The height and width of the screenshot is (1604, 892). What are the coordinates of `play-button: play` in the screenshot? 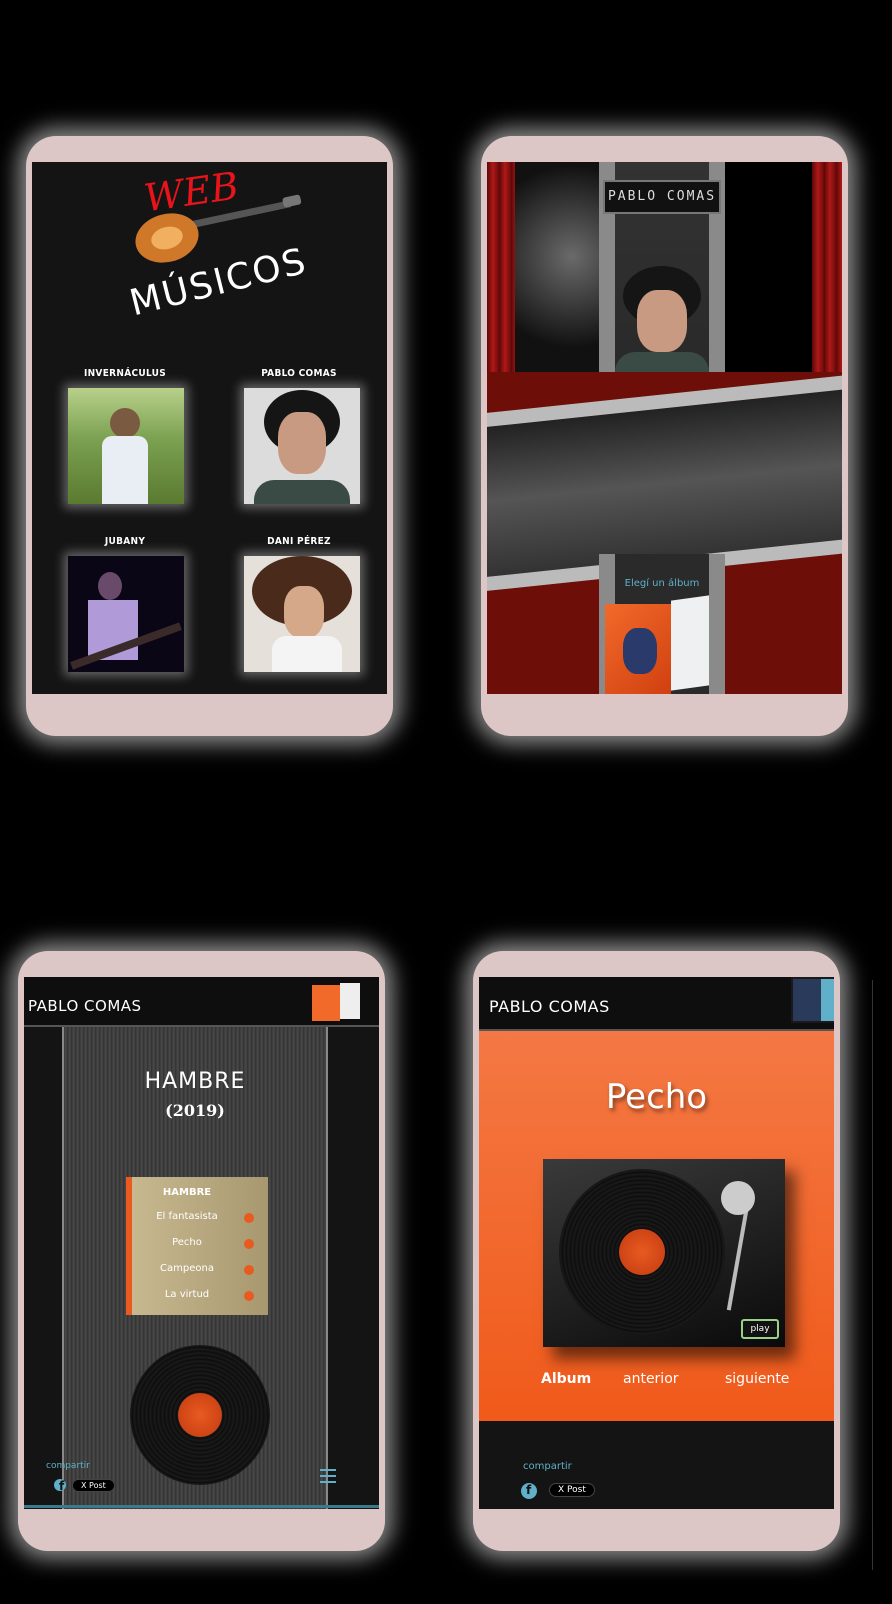 It's located at (760, 1329).